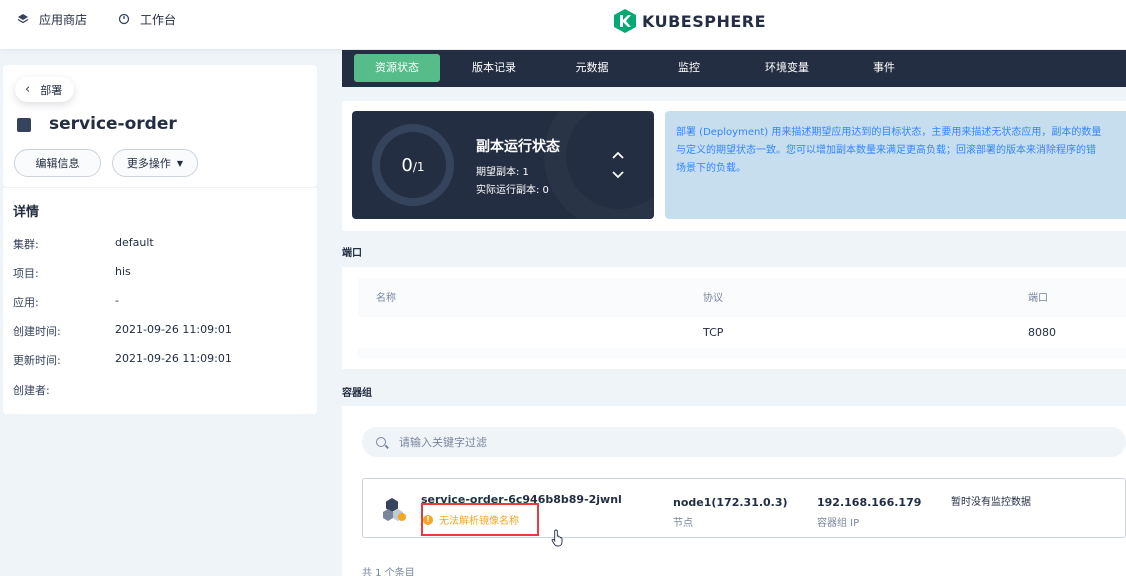 This screenshot has width=1126, height=576. I want to click on replica-ring: 0/1, so click(413, 165).